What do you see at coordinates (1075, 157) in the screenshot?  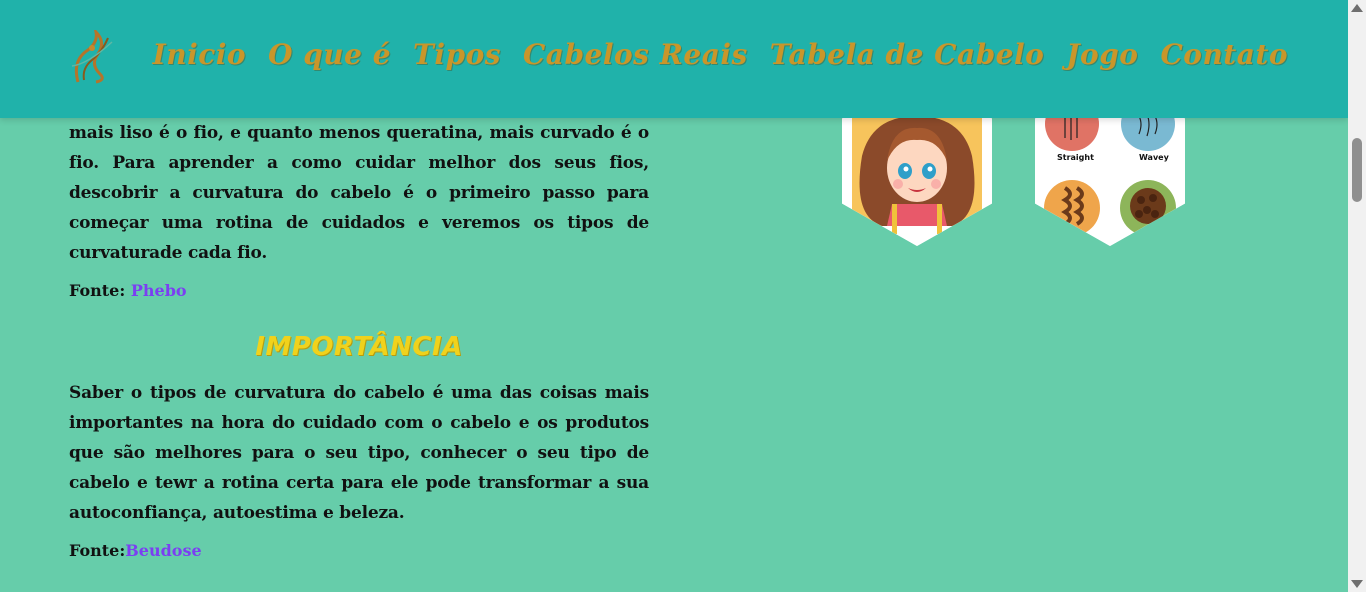 I see `hair-label-straight: Straight` at bounding box center [1075, 157].